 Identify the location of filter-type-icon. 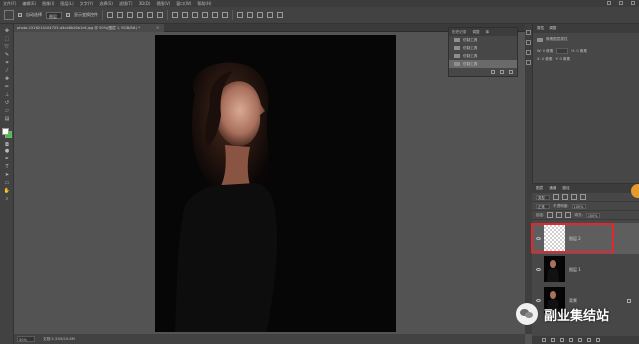
(574, 197).